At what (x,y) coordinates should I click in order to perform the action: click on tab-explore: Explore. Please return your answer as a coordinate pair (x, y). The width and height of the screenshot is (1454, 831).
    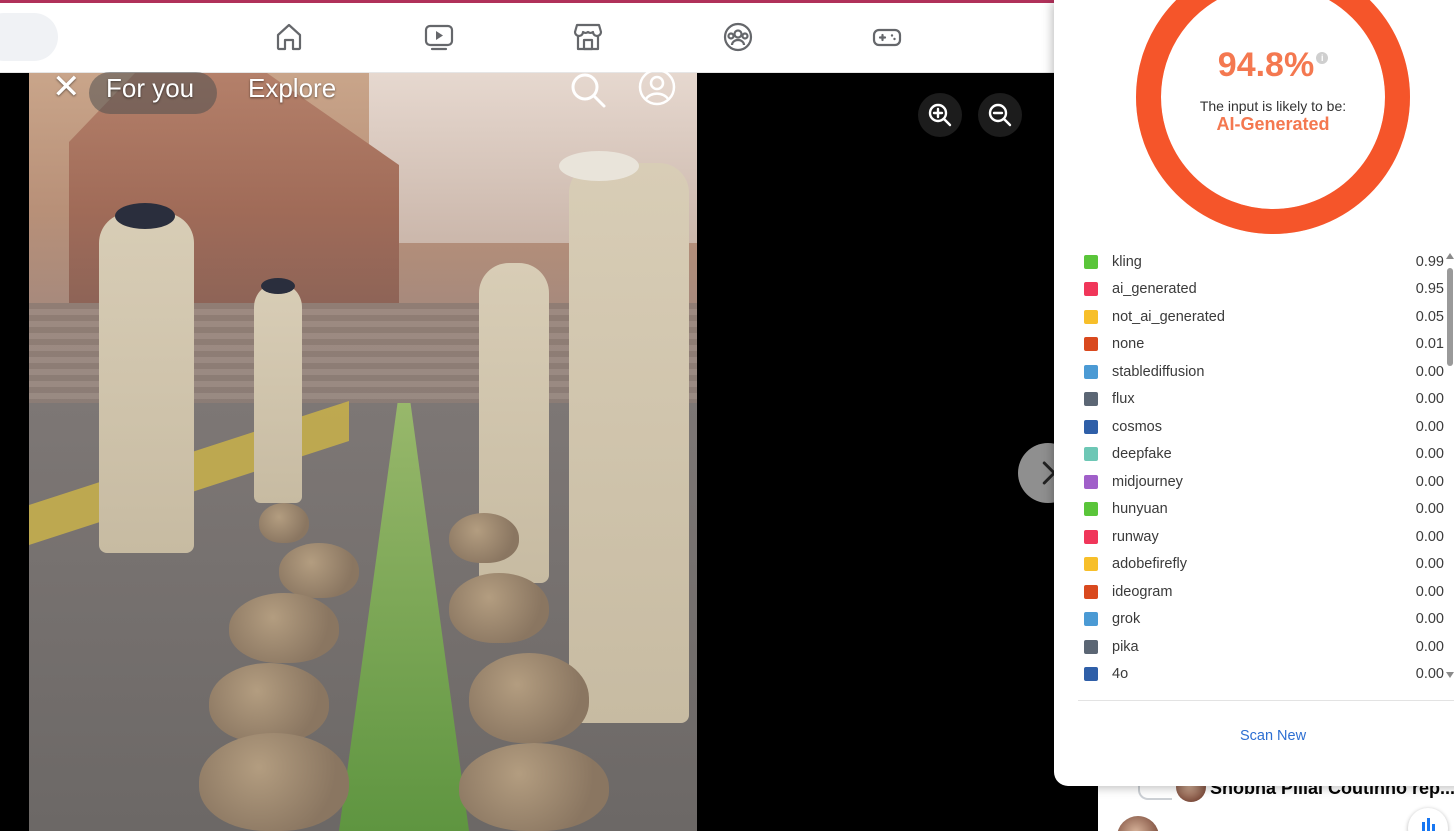
    Looking at the image, I should click on (292, 88).